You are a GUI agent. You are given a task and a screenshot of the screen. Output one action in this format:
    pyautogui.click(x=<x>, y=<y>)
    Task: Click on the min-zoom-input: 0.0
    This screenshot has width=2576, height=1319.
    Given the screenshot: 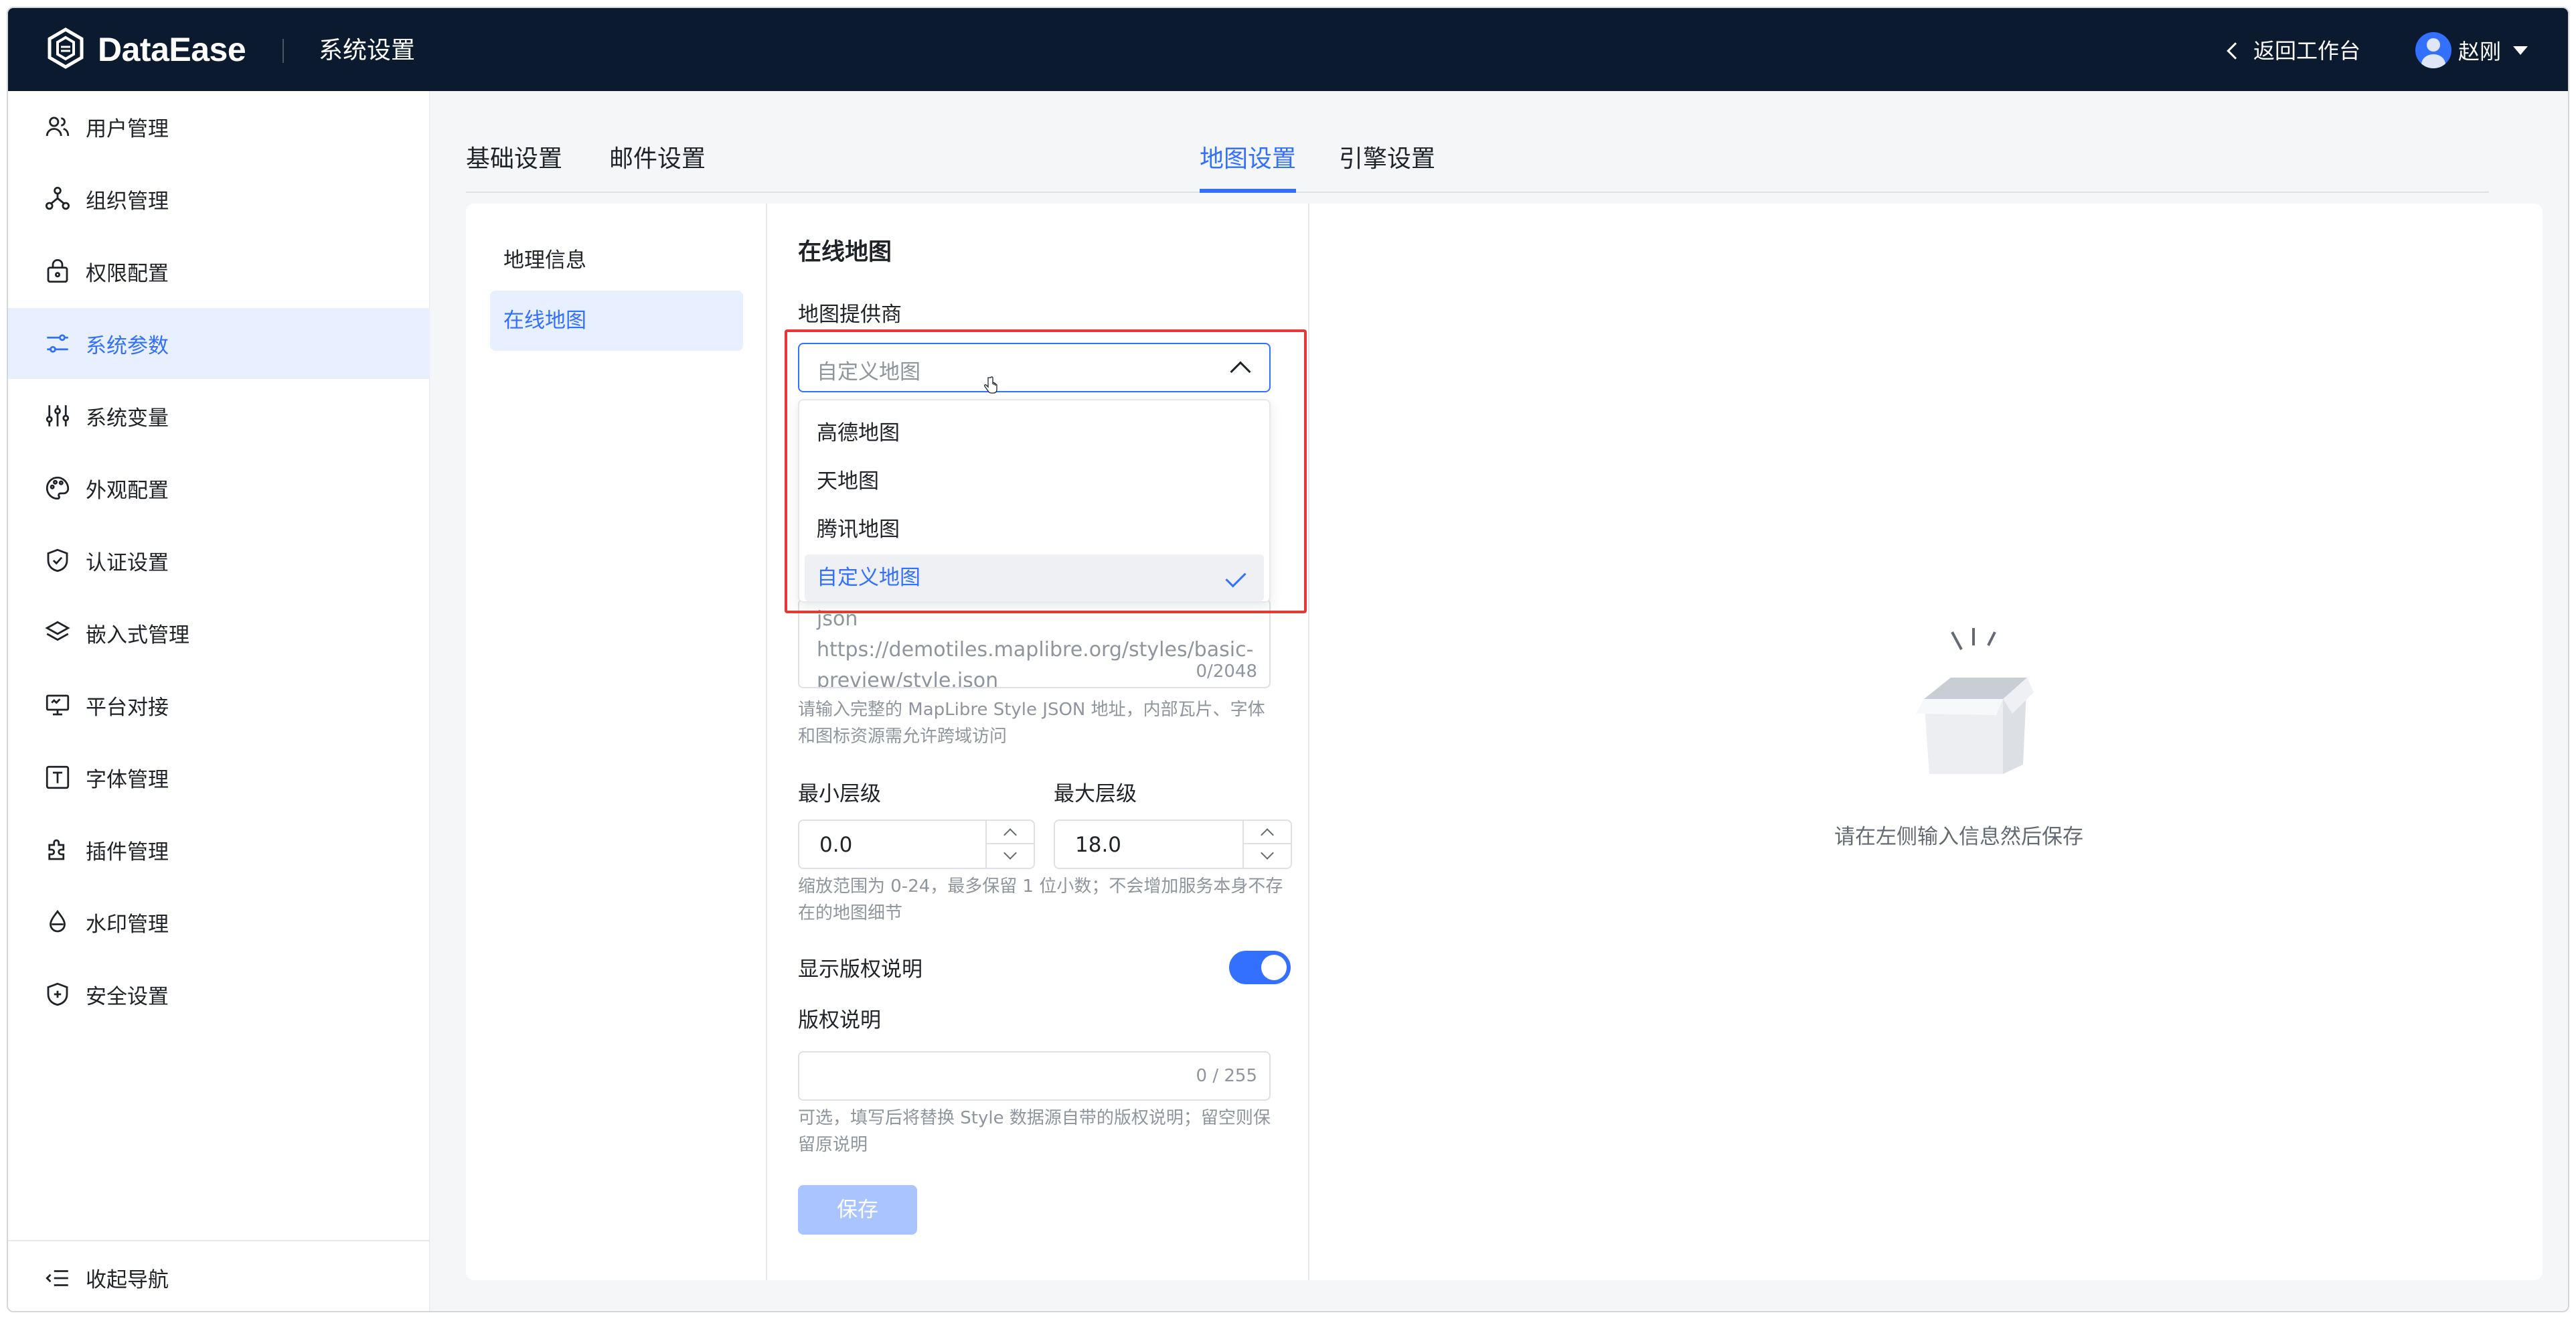 What is the action you would take?
    pyautogui.click(x=917, y=844)
    